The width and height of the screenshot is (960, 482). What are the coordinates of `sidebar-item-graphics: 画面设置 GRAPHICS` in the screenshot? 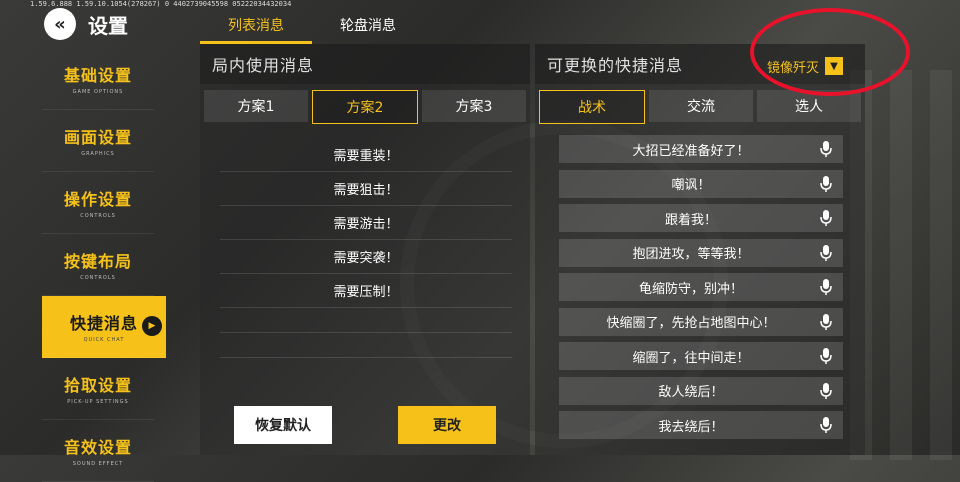 It's located at (98, 141).